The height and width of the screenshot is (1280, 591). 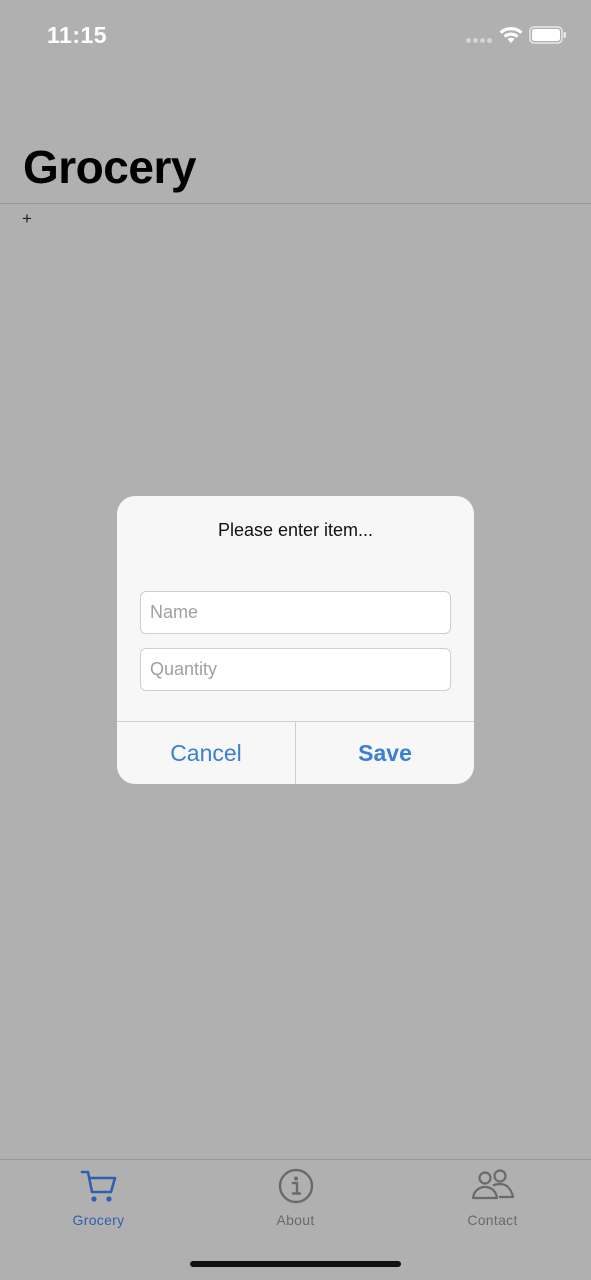 What do you see at coordinates (27, 219) in the screenshot?
I see `add-item-button: +` at bounding box center [27, 219].